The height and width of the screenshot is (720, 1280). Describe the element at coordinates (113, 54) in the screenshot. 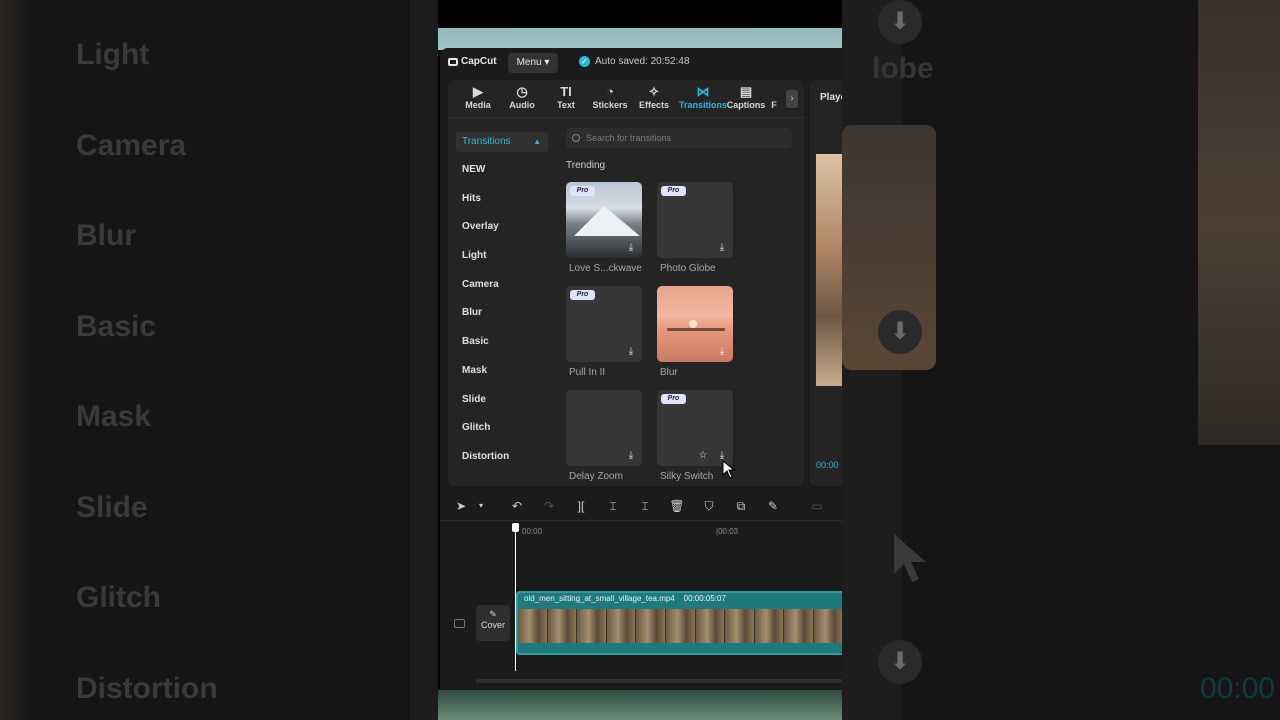

I see `background-category: Light` at that location.